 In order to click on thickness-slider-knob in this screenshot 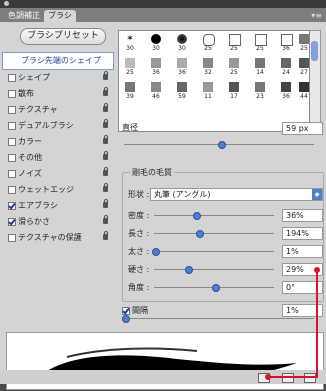, I will do `click(156, 252)`.